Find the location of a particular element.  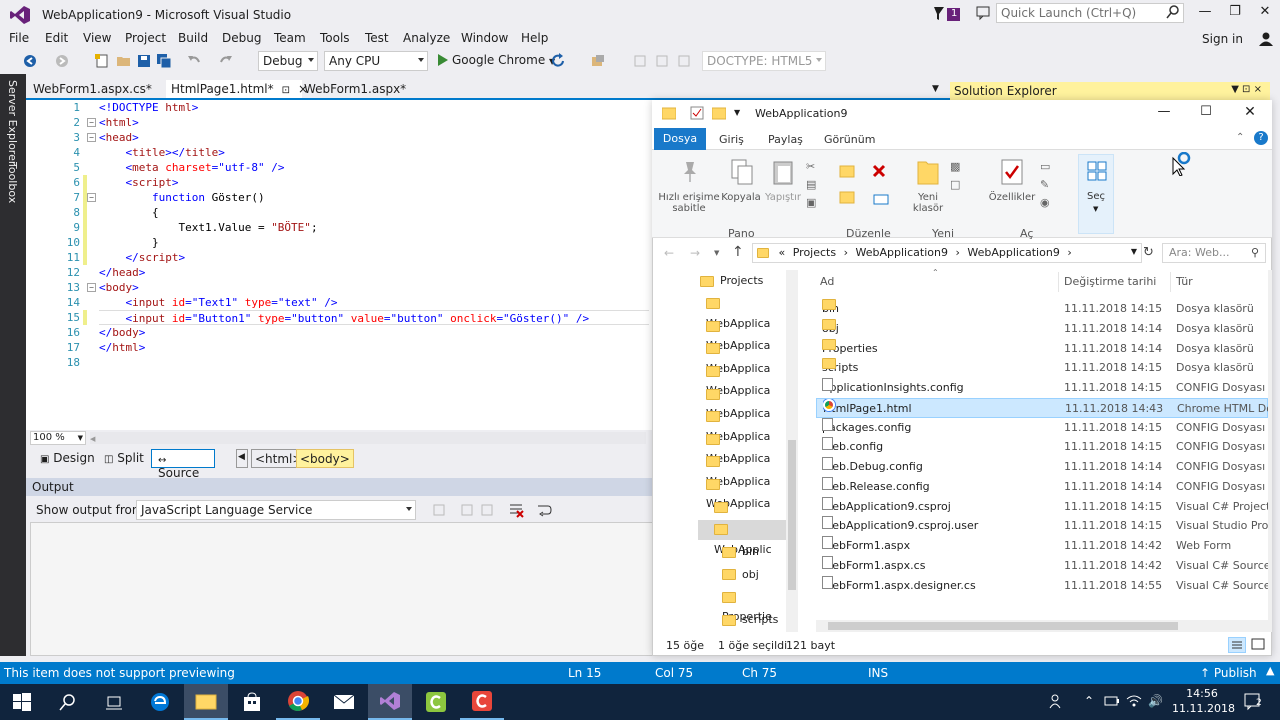

browser-link-icon is located at coordinates (598, 61).